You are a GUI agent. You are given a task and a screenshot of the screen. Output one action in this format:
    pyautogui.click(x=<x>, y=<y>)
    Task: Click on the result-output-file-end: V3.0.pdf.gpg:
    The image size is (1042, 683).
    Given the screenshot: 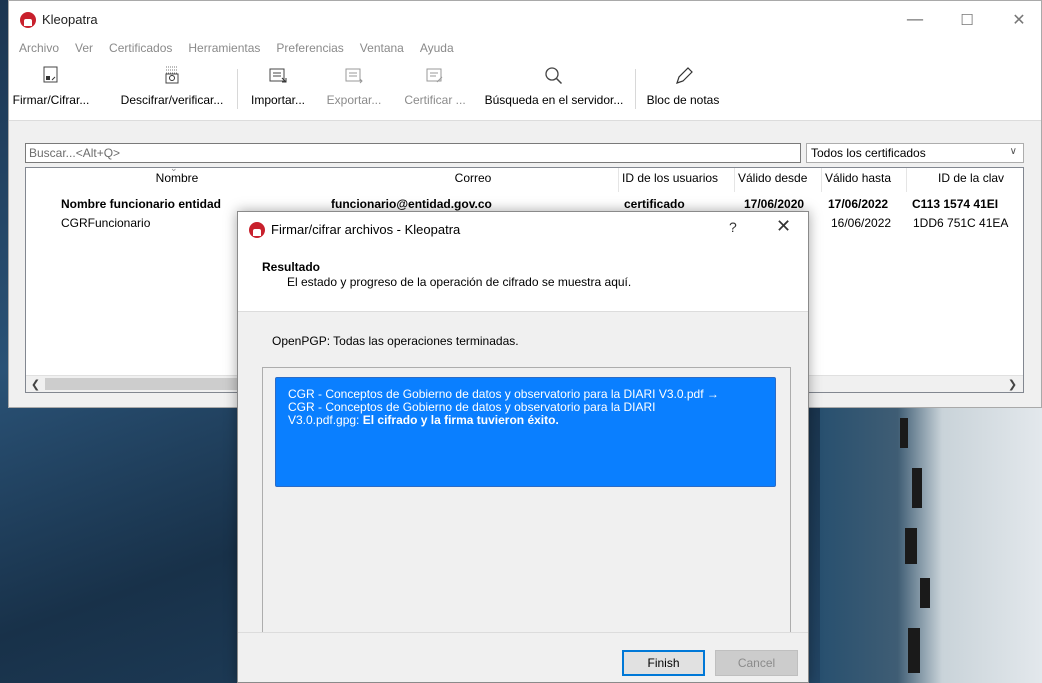 What is the action you would take?
    pyautogui.click(x=325, y=420)
    